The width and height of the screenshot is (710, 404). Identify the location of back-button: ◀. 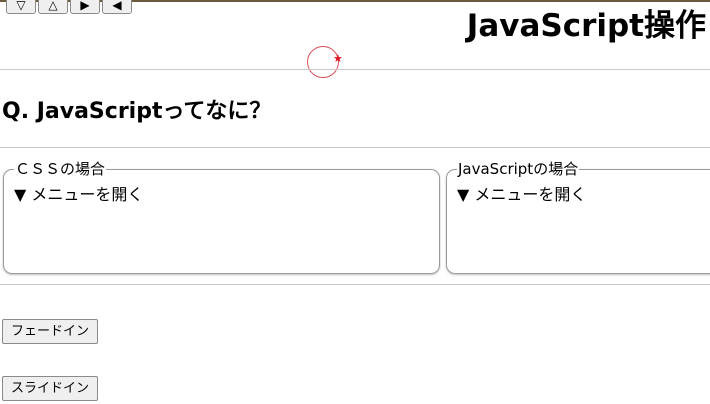
(117, 7).